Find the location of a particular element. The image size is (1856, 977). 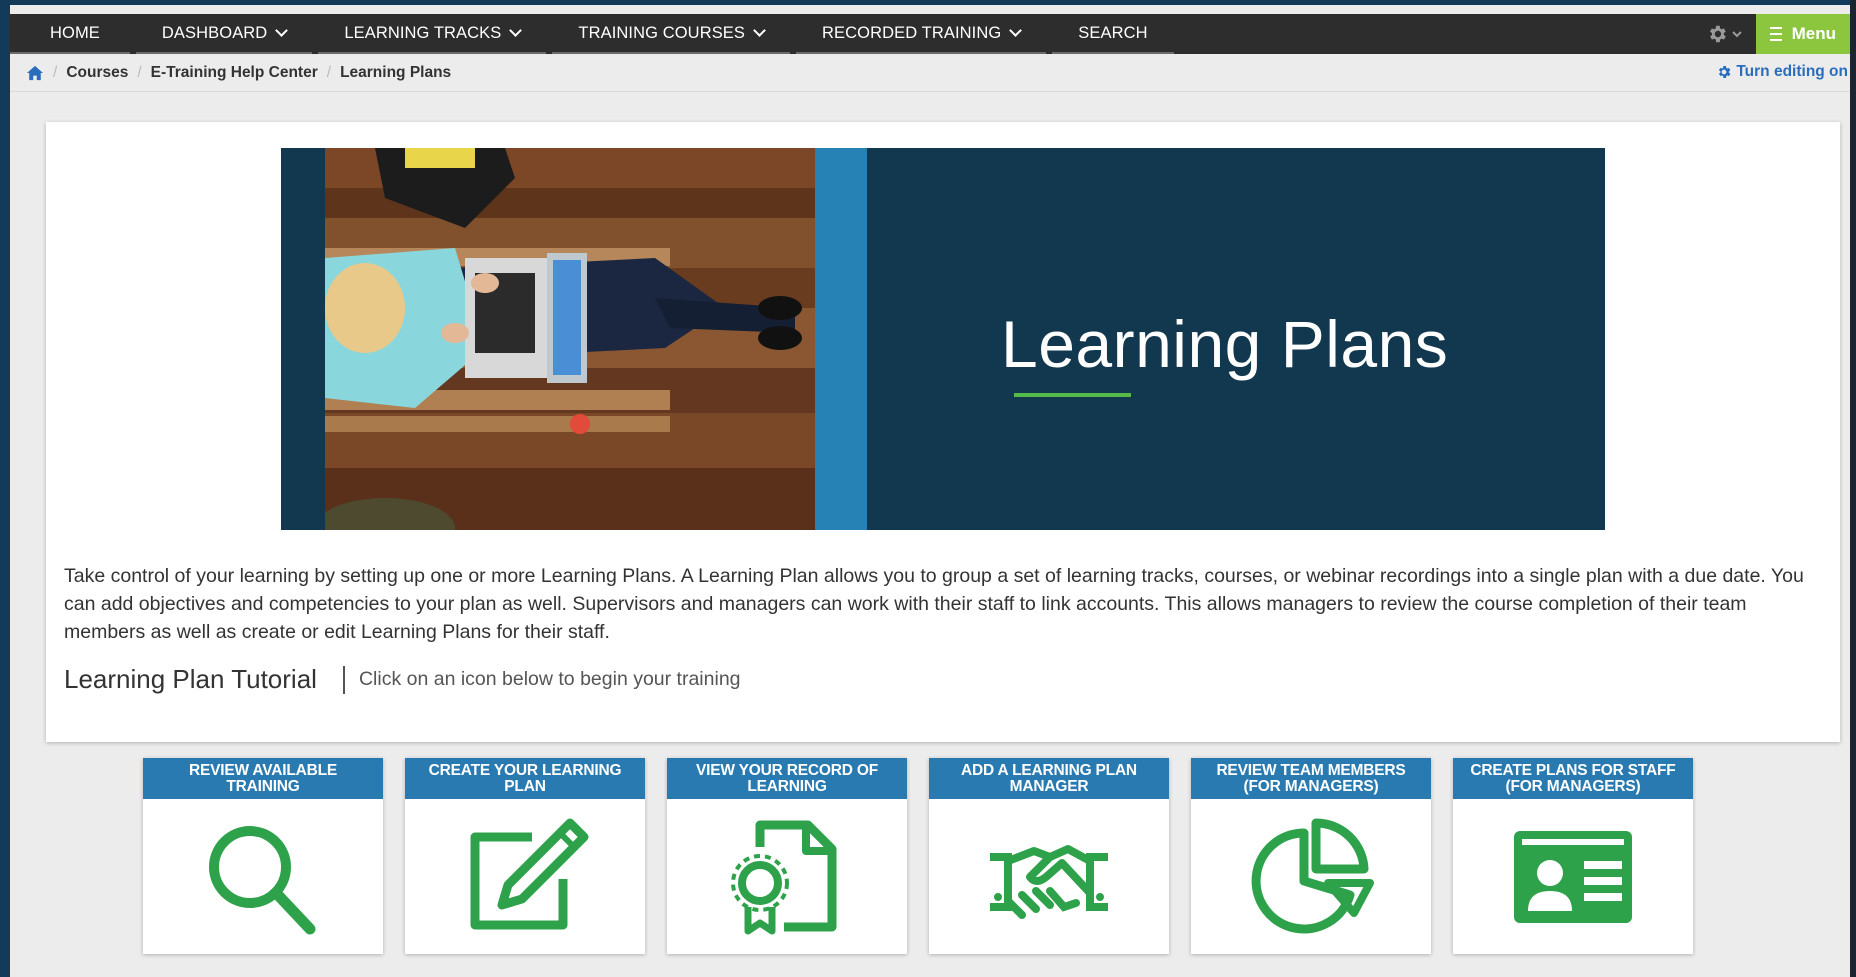

tile-review-available-training: Review Available Training is located at coordinates (263, 856).